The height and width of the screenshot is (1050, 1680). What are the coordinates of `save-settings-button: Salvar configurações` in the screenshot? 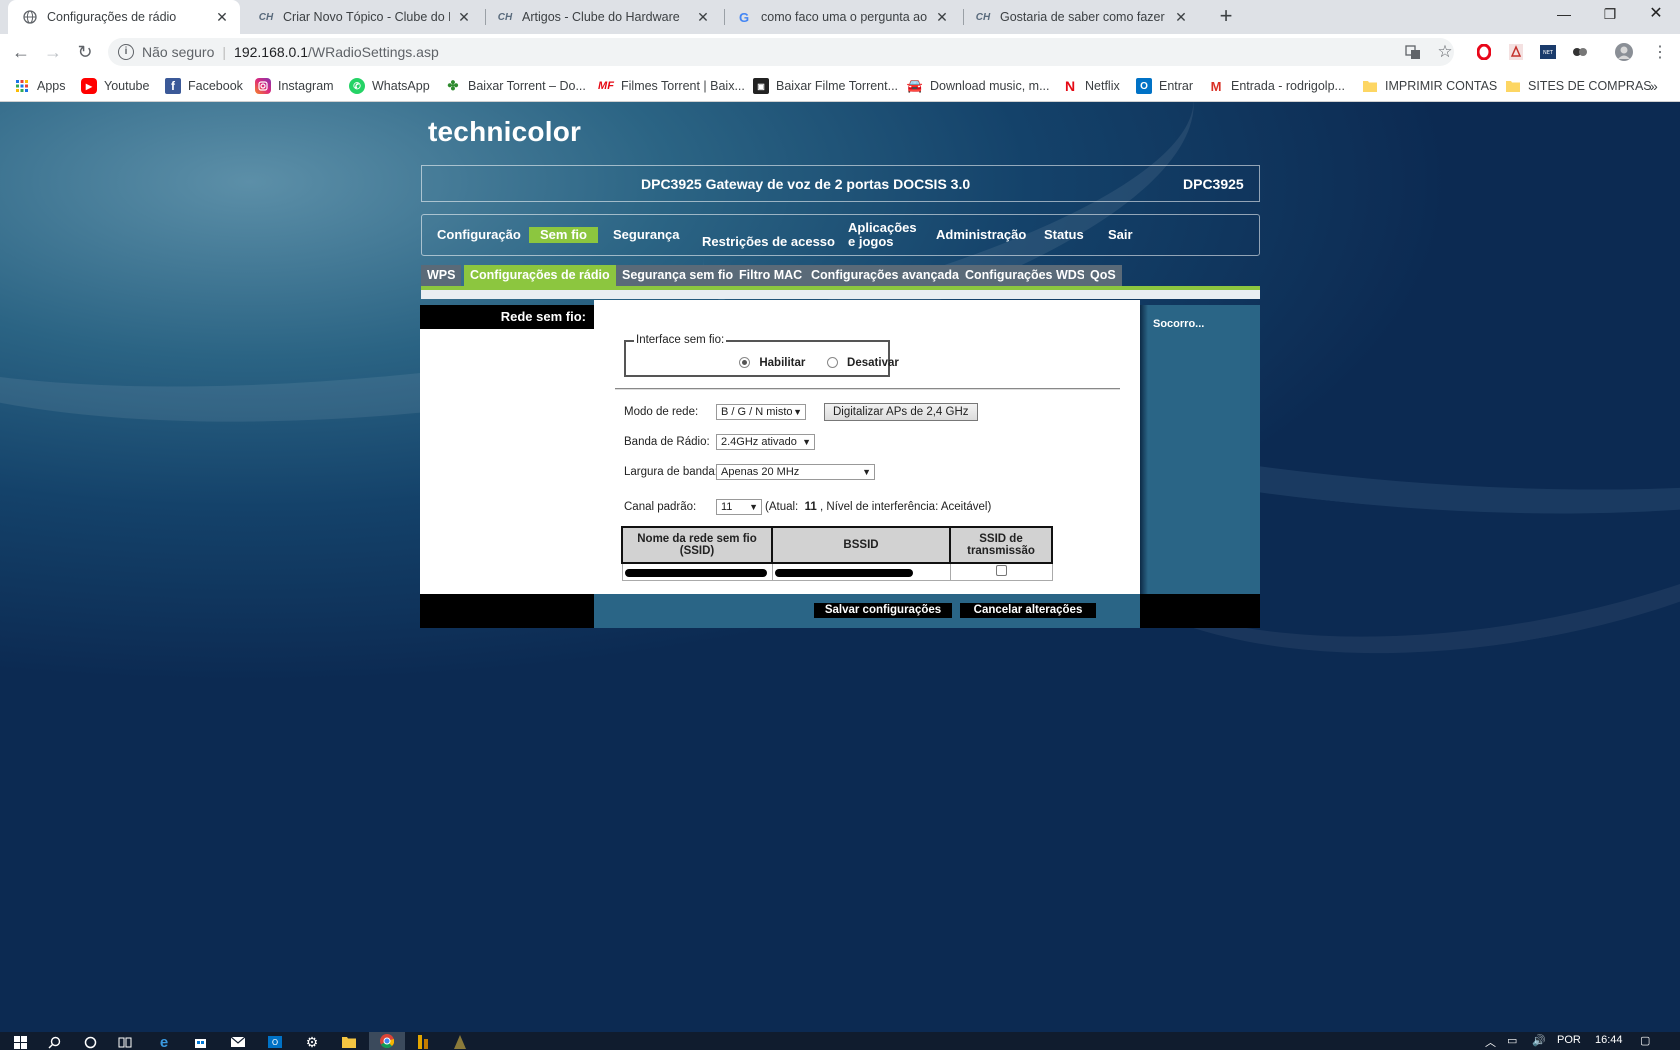 It's located at (883, 610).